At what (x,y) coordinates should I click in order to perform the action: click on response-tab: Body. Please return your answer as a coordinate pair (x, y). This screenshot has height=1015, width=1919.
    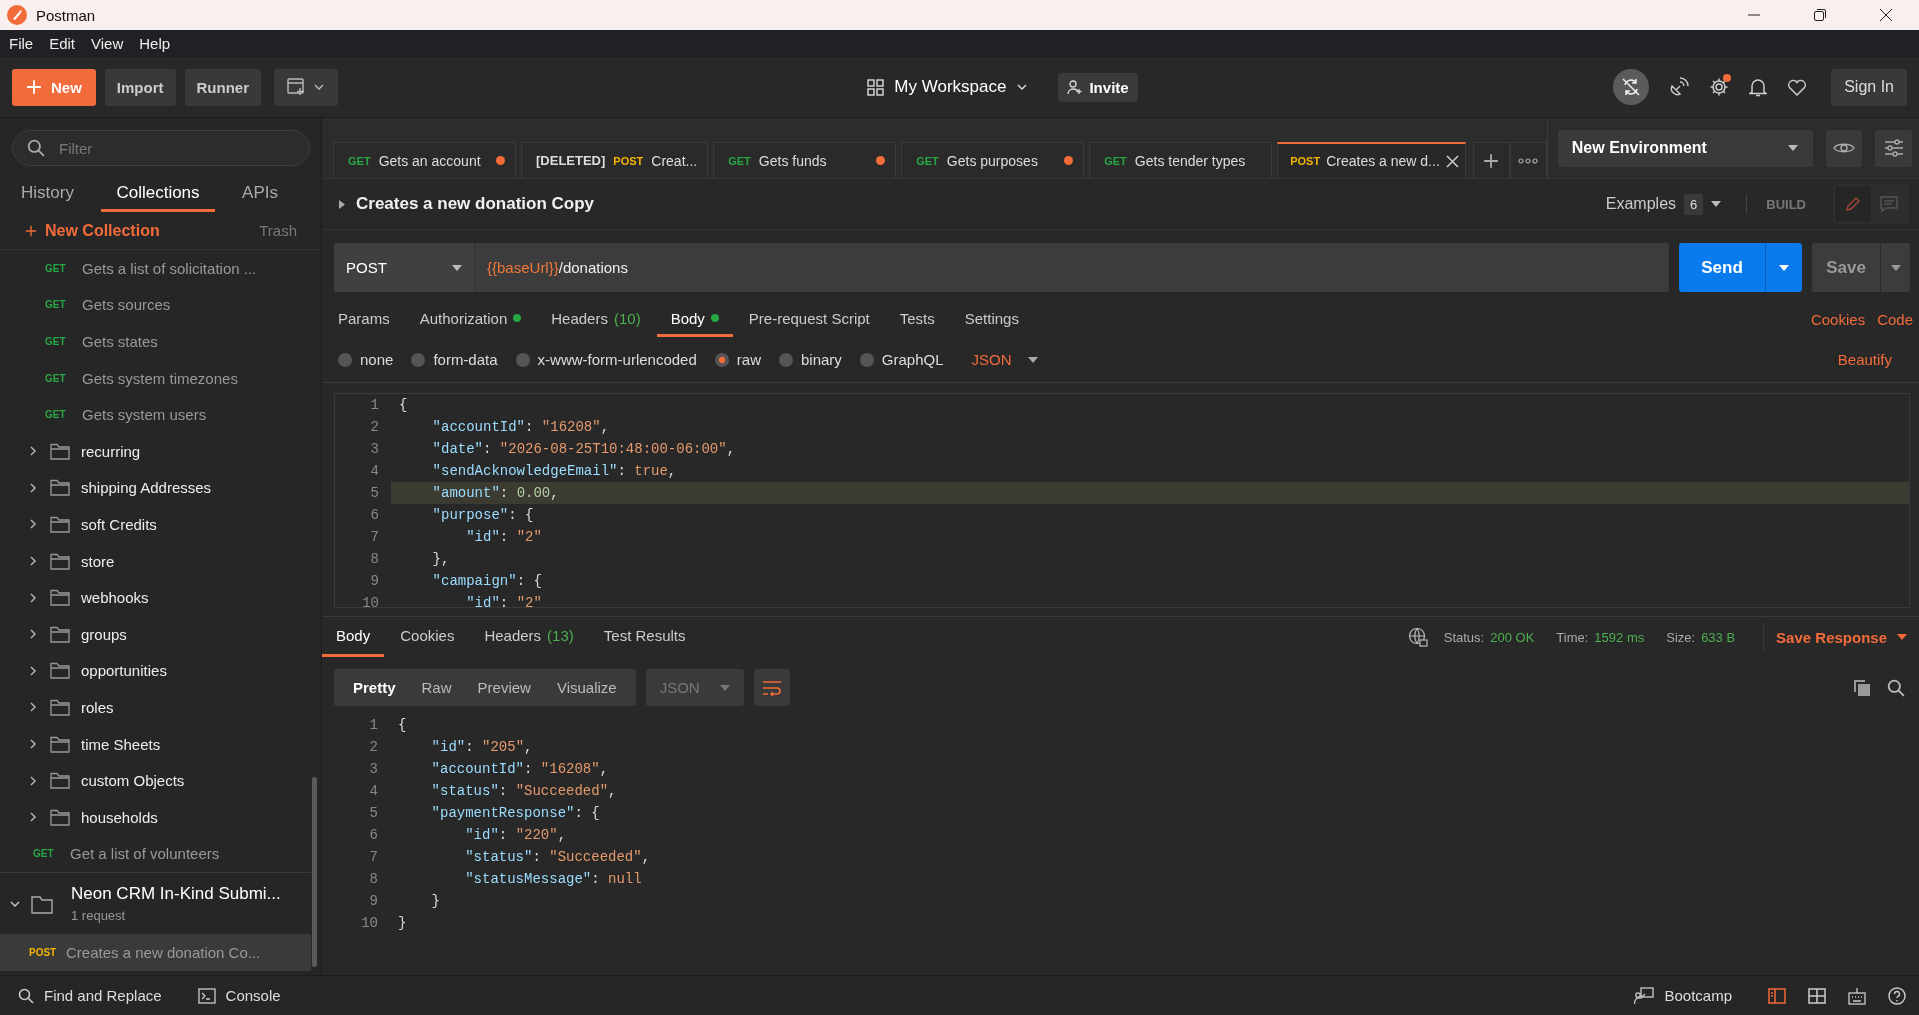
    Looking at the image, I should click on (353, 637).